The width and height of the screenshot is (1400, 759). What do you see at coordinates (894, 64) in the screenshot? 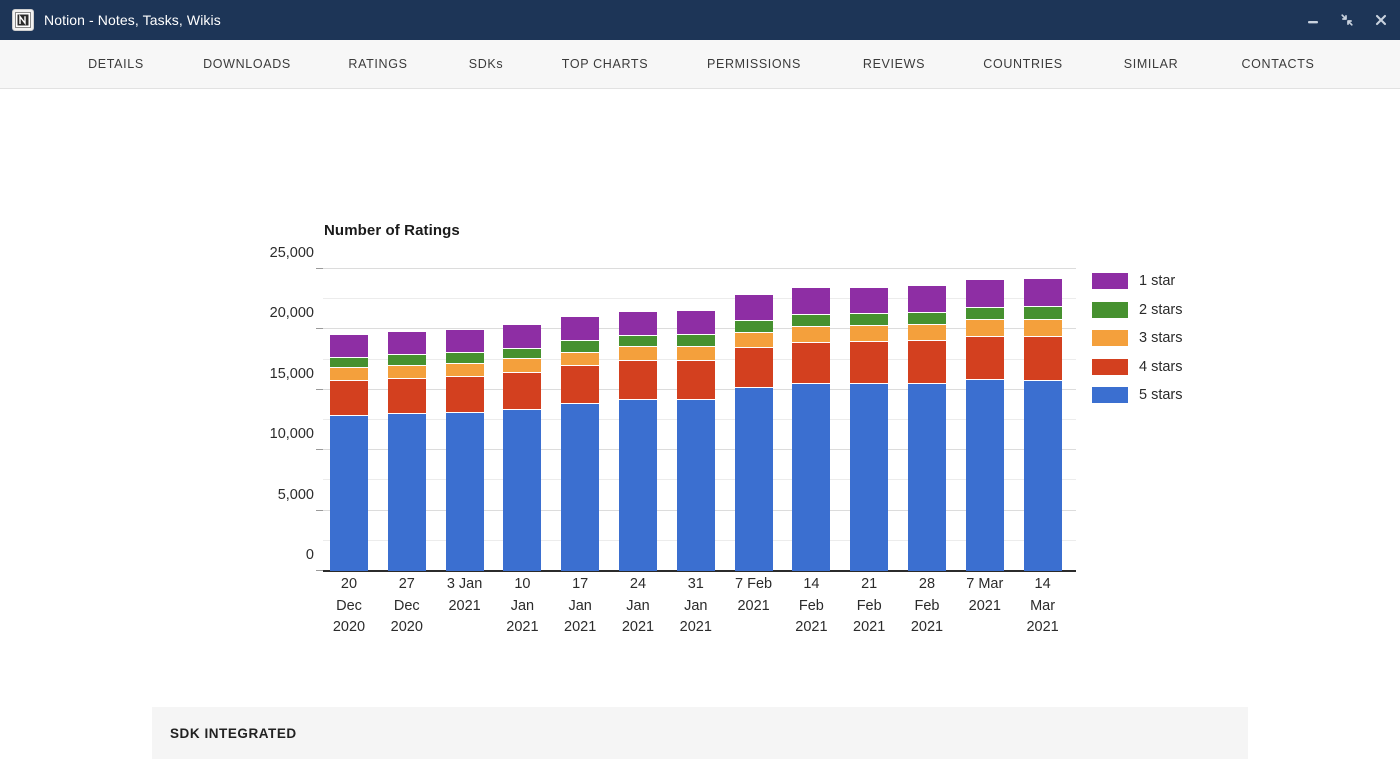
I see `tab-reviews: REVIEWS` at bounding box center [894, 64].